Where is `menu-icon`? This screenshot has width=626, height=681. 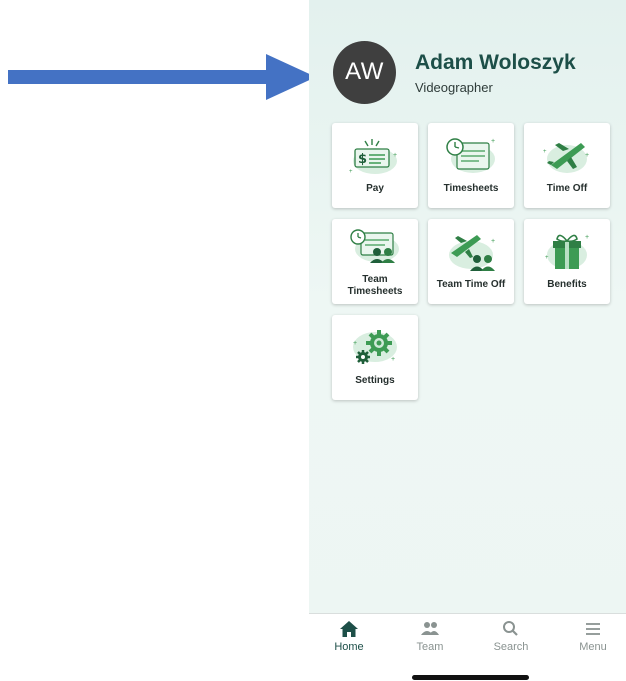
menu-icon is located at coordinates (593, 629).